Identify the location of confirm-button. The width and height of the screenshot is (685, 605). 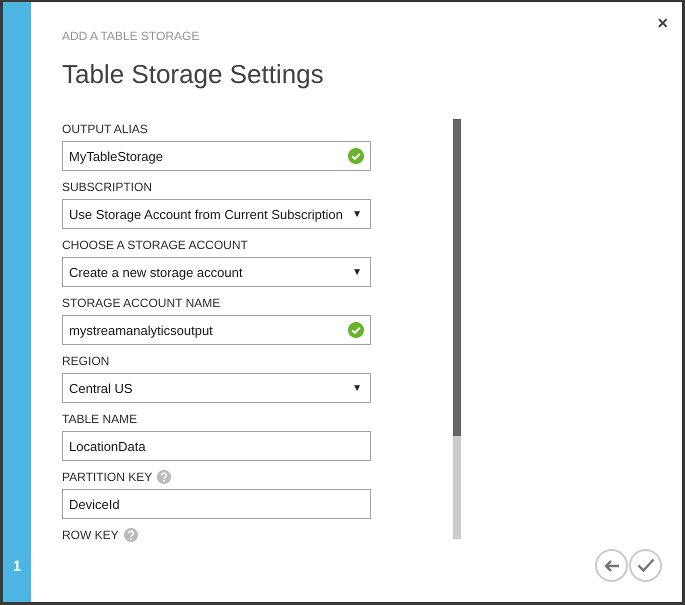
(645, 565).